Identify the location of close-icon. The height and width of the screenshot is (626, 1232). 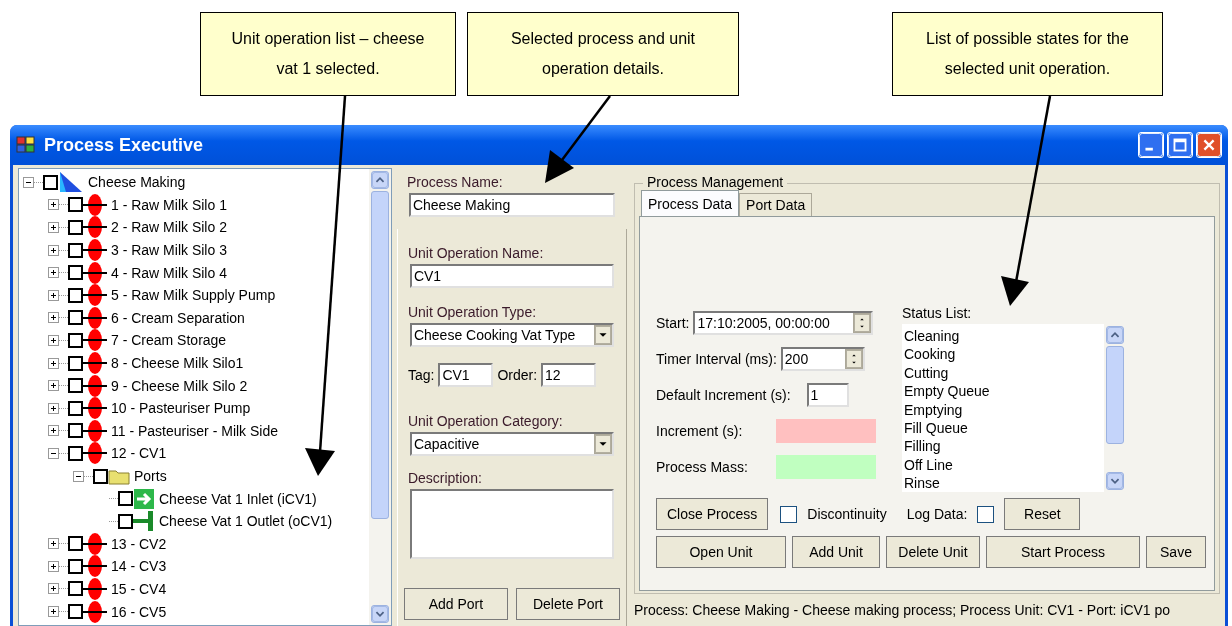
(1209, 145).